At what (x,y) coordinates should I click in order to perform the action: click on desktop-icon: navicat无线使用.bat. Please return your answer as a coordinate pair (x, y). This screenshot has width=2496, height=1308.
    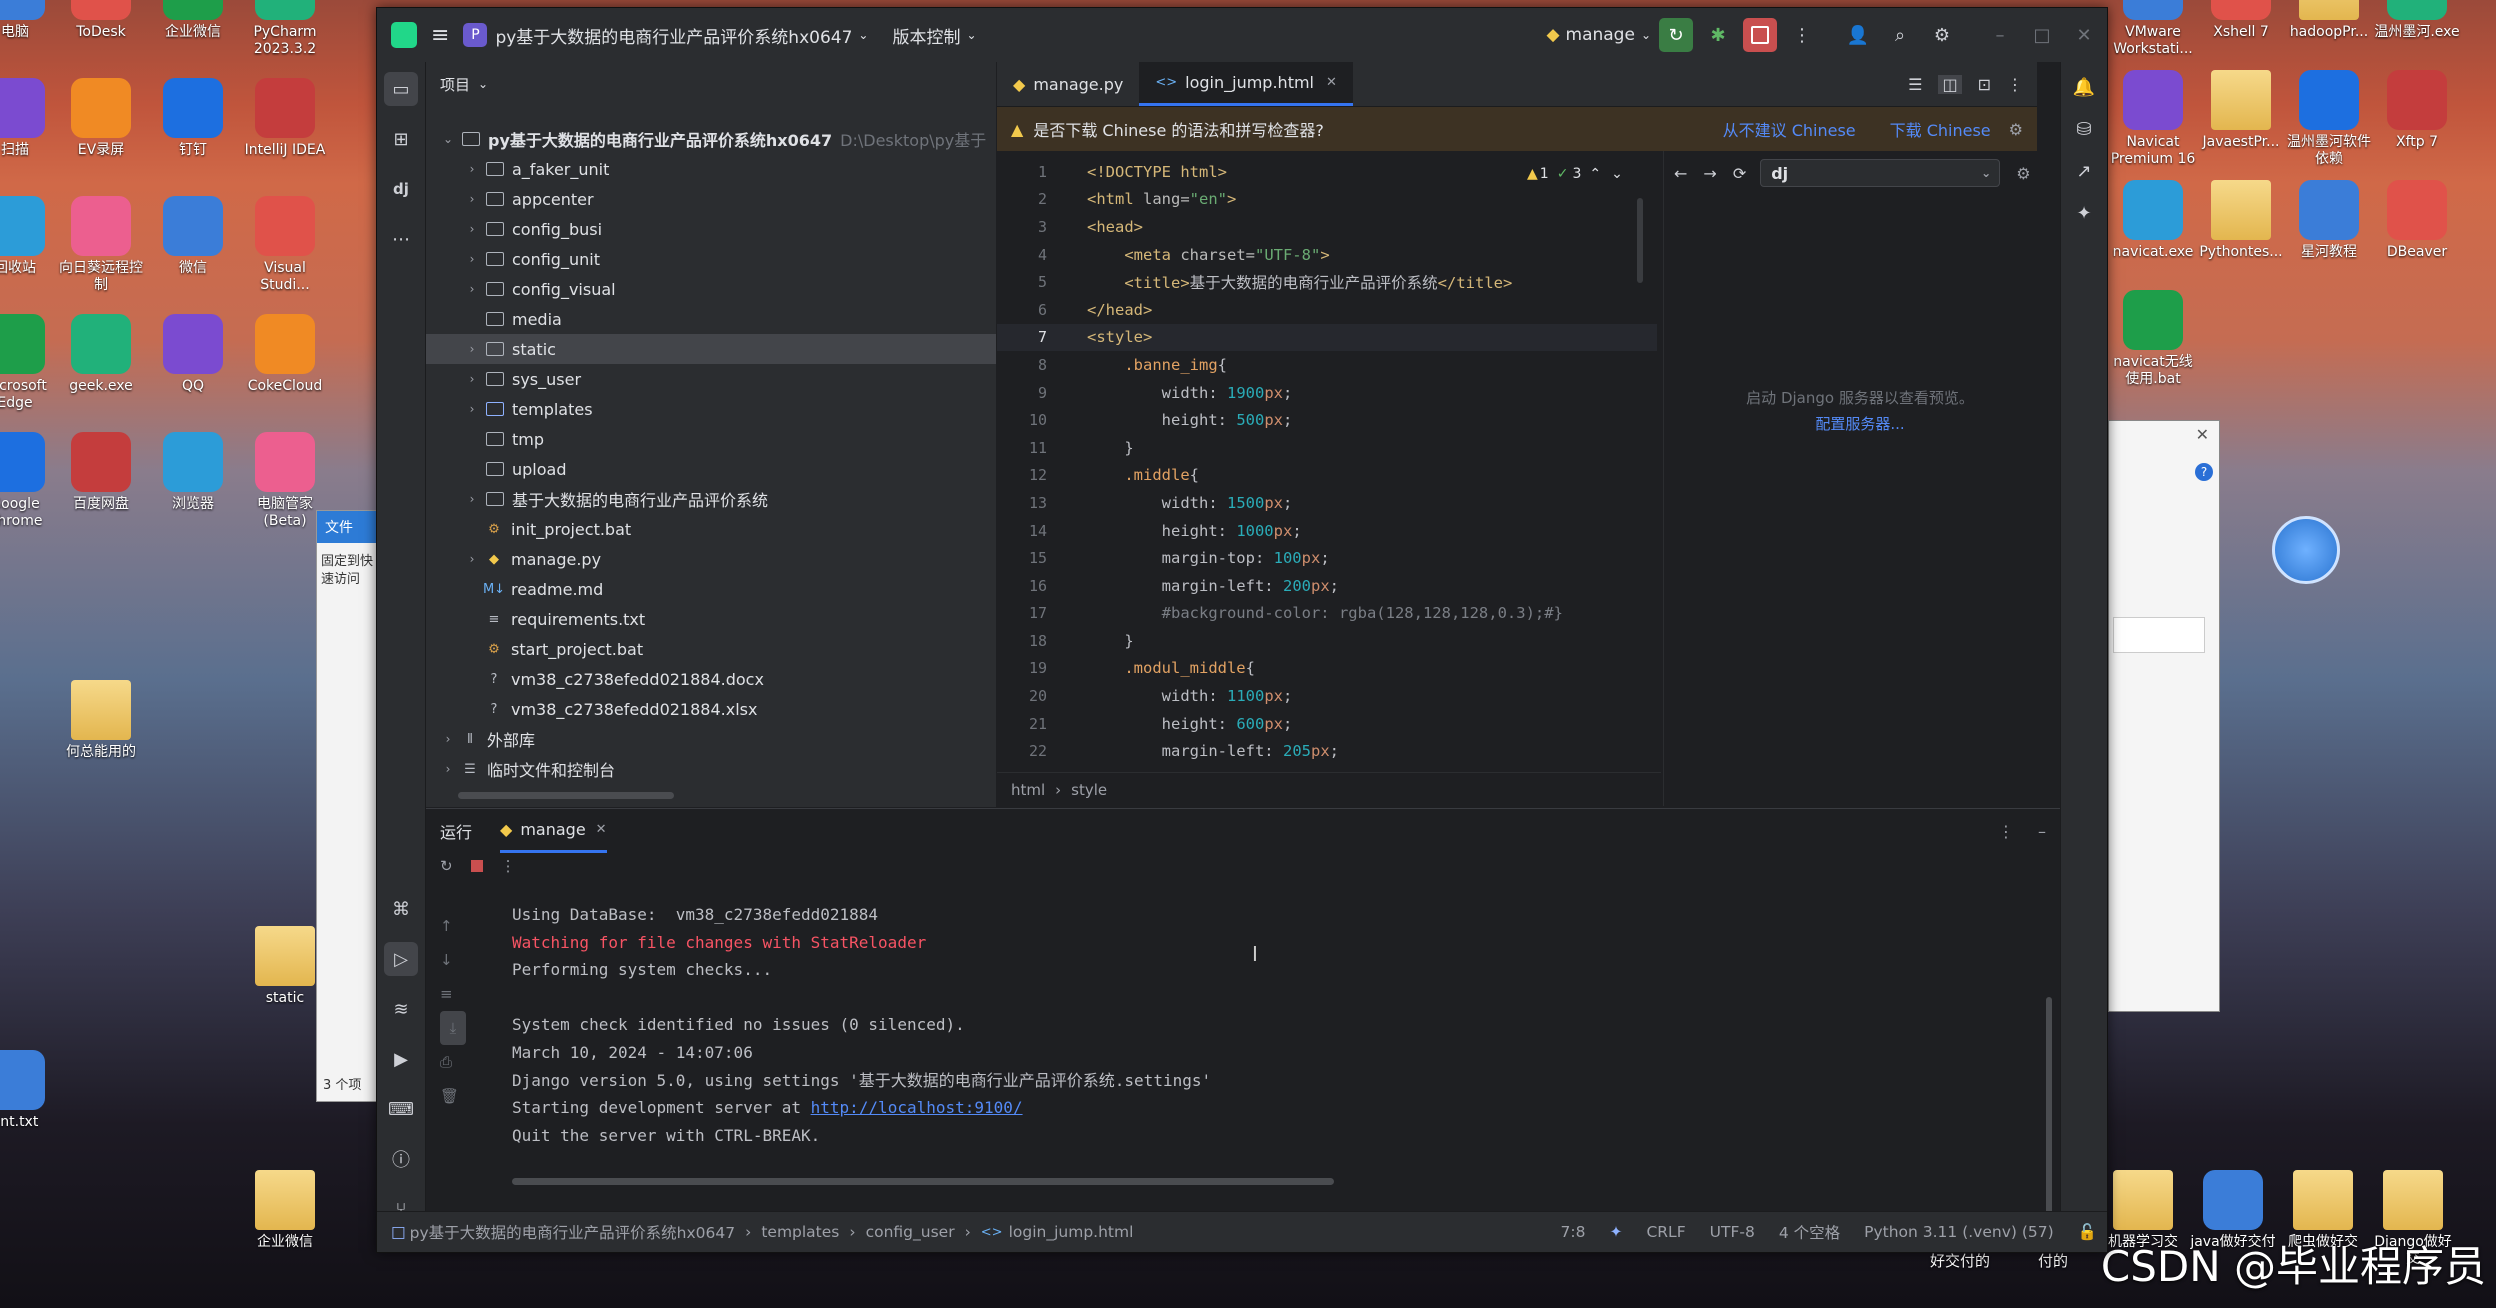
    Looking at the image, I should click on (2153, 339).